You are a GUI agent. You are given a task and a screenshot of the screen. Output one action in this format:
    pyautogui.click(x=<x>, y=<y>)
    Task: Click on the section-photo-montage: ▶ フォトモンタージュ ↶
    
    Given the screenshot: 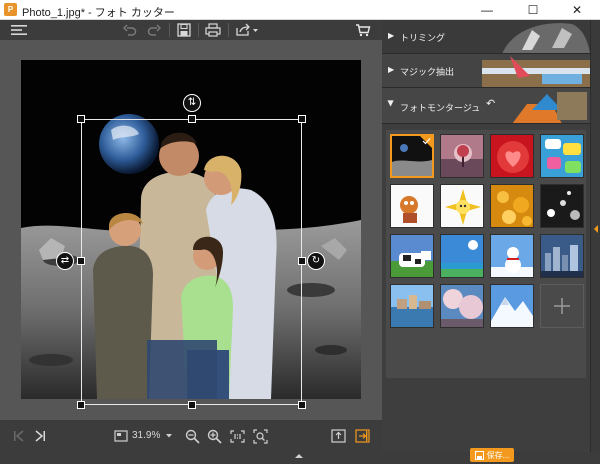 What is the action you would take?
    pyautogui.click(x=486, y=106)
    